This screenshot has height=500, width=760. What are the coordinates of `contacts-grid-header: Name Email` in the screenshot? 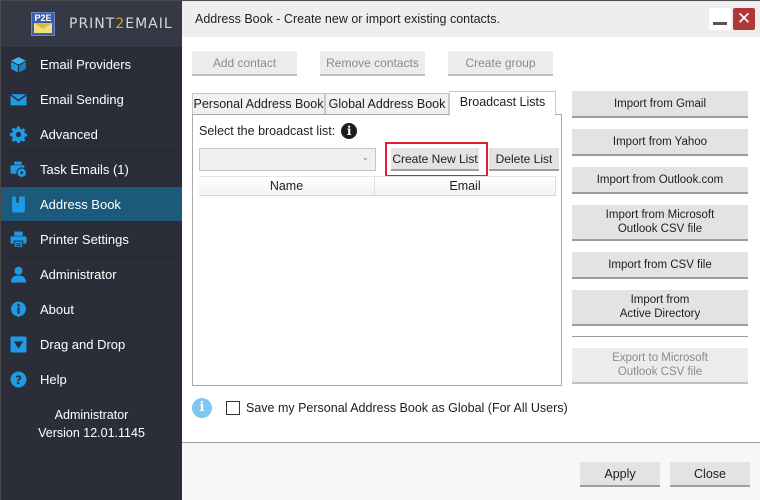 It's located at (377, 186).